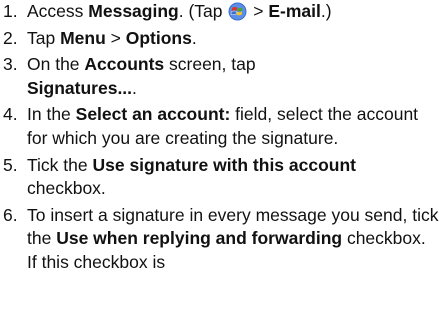 Image resolution: width=439 pixels, height=332 pixels. What do you see at coordinates (294, 11) in the screenshot?
I see `email-label: E-mail` at bounding box center [294, 11].